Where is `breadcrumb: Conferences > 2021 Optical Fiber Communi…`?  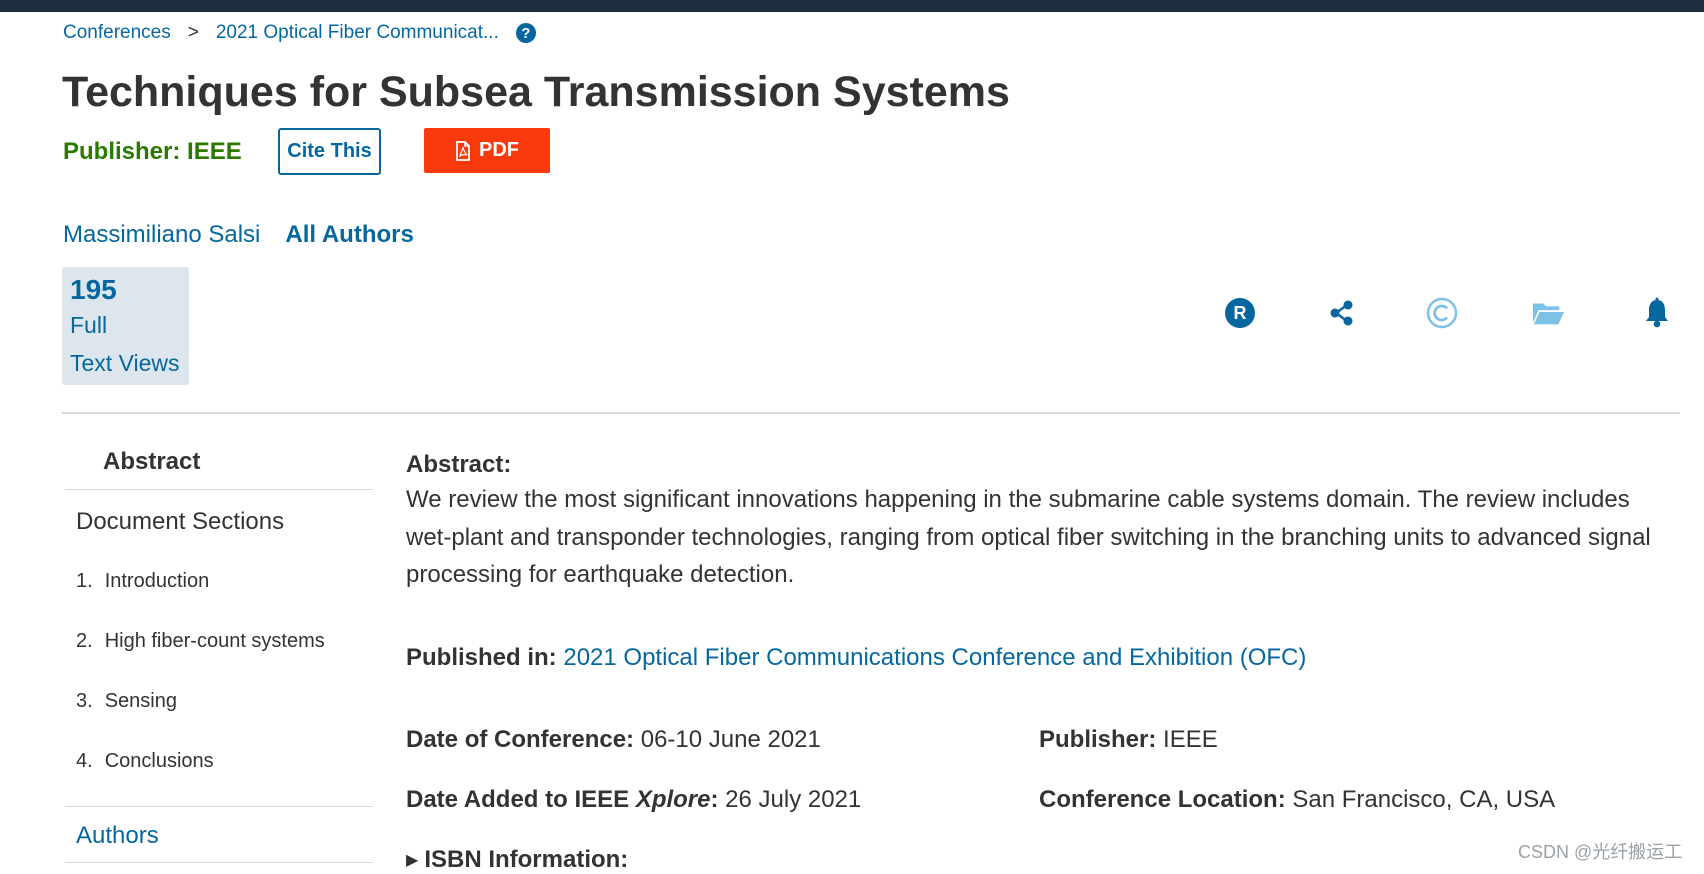
breadcrumb: Conferences > 2021 Optical Fiber Communi… is located at coordinates (299, 33).